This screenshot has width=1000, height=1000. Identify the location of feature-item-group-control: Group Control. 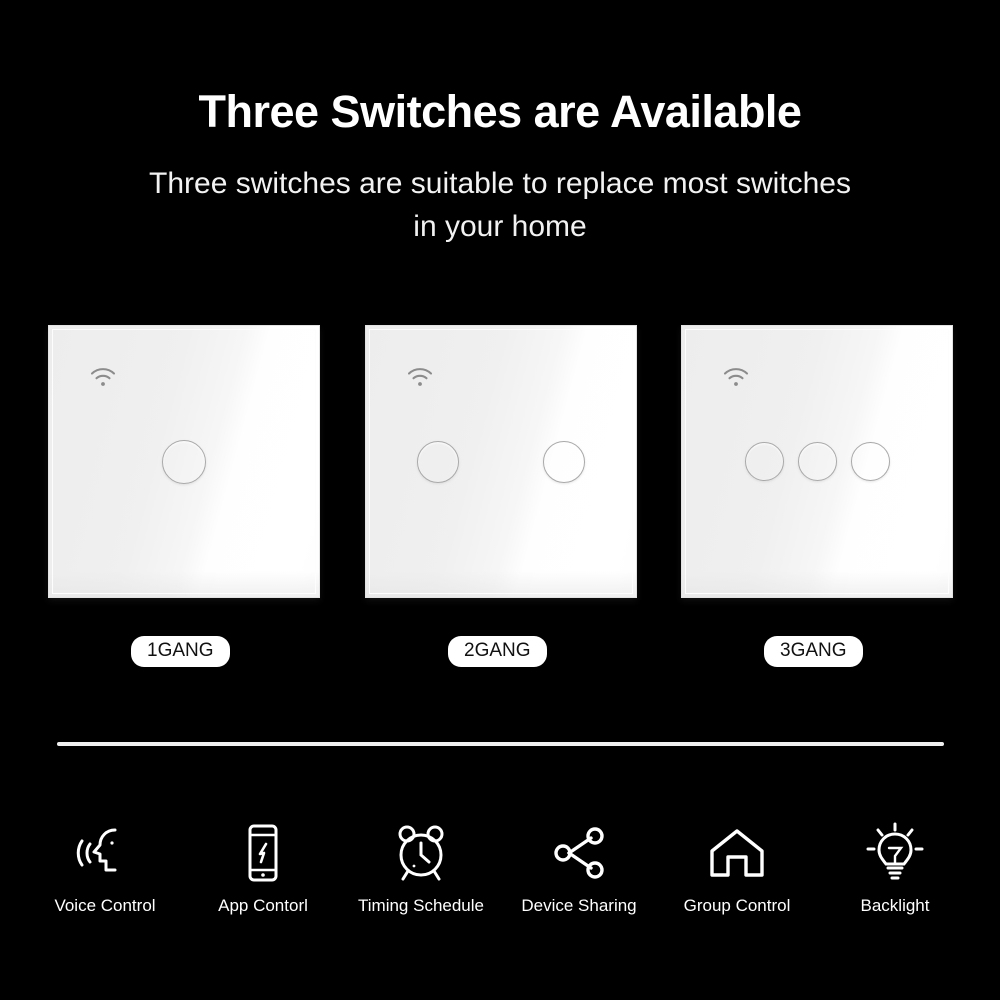
(737, 868).